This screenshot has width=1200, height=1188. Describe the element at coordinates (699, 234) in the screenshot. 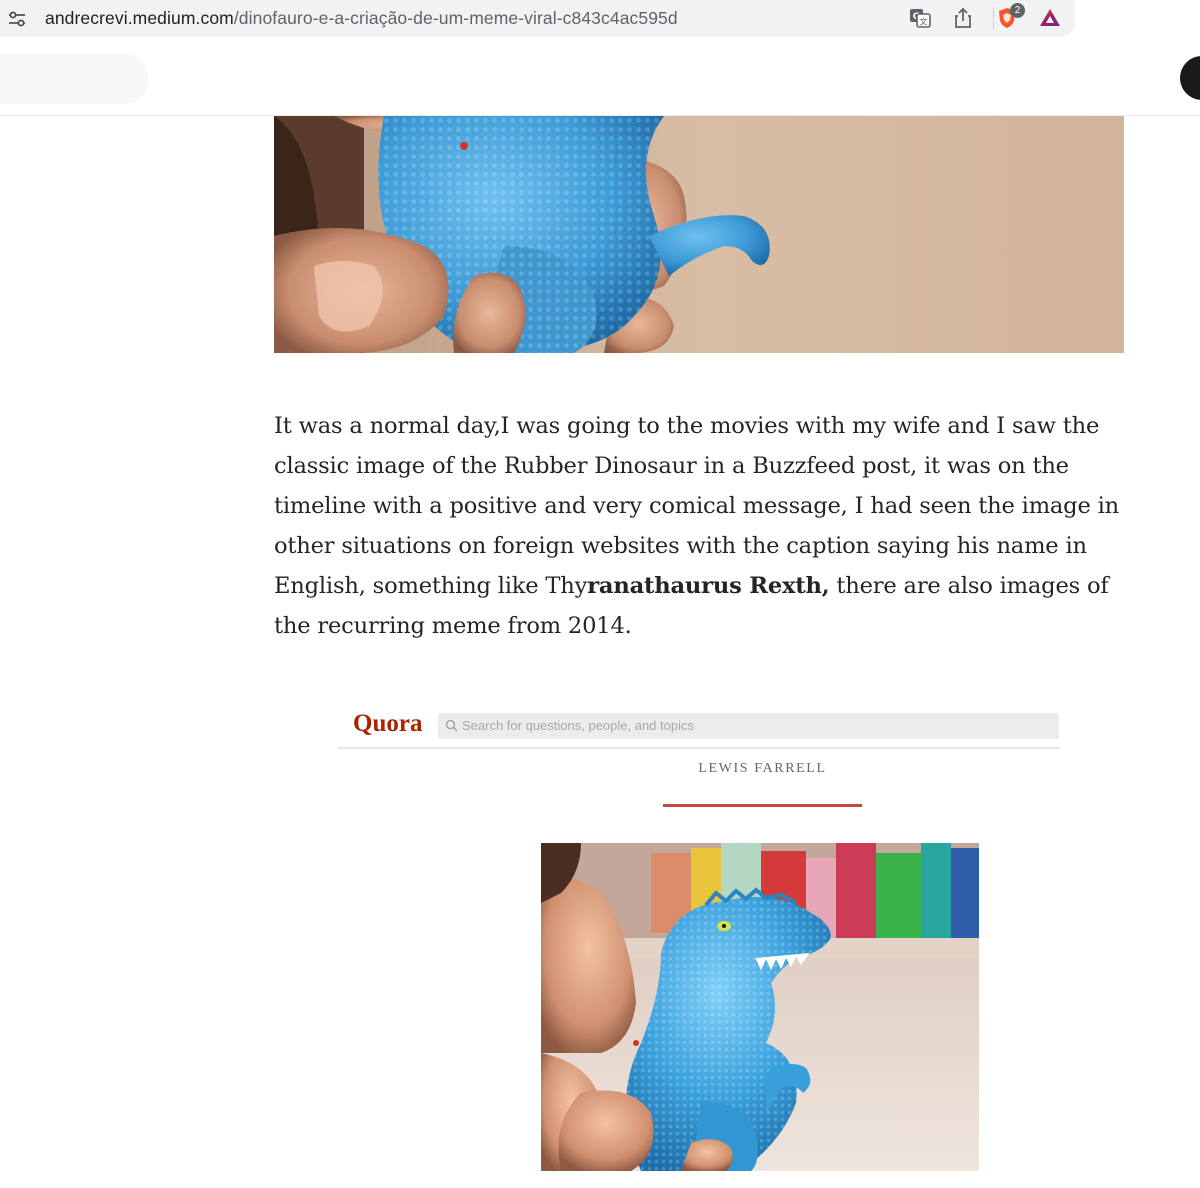

I see `dinosaur-photo-top` at that location.